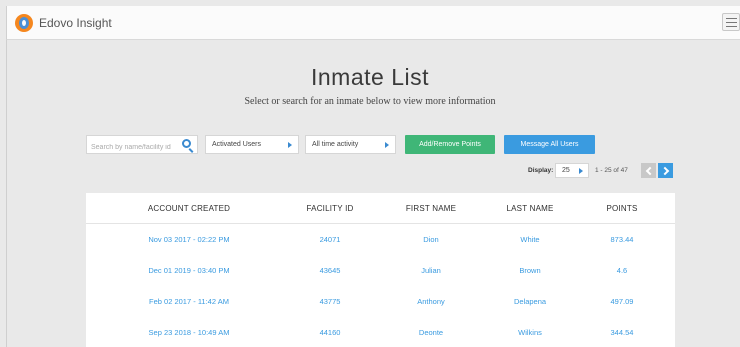  I want to click on column-header-first-name: FIRST NAME, so click(431, 208).